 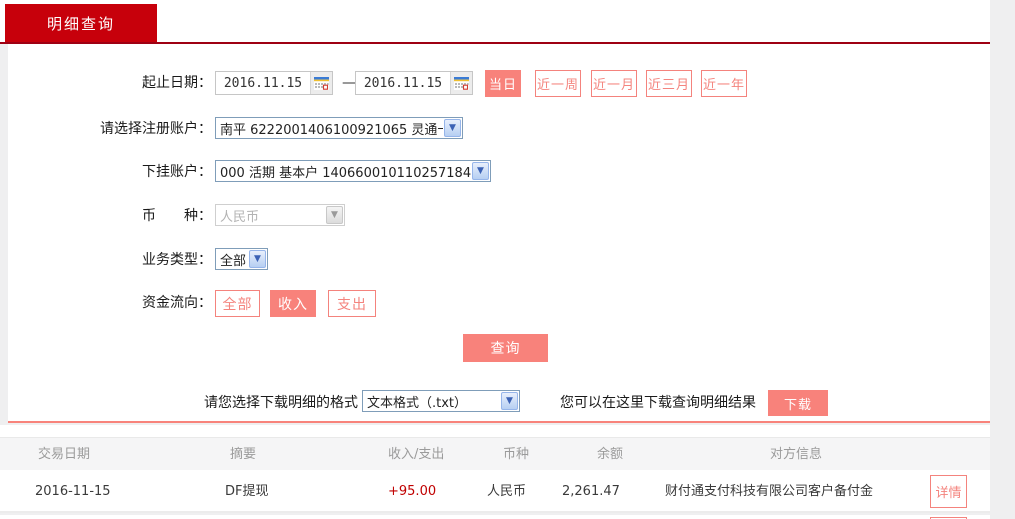 What do you see at coordinates (331, 130) in the screenshot?
I see `register-account-value: 南平 6222001406100921065 灵通卡` at bounding box center [331, 130].